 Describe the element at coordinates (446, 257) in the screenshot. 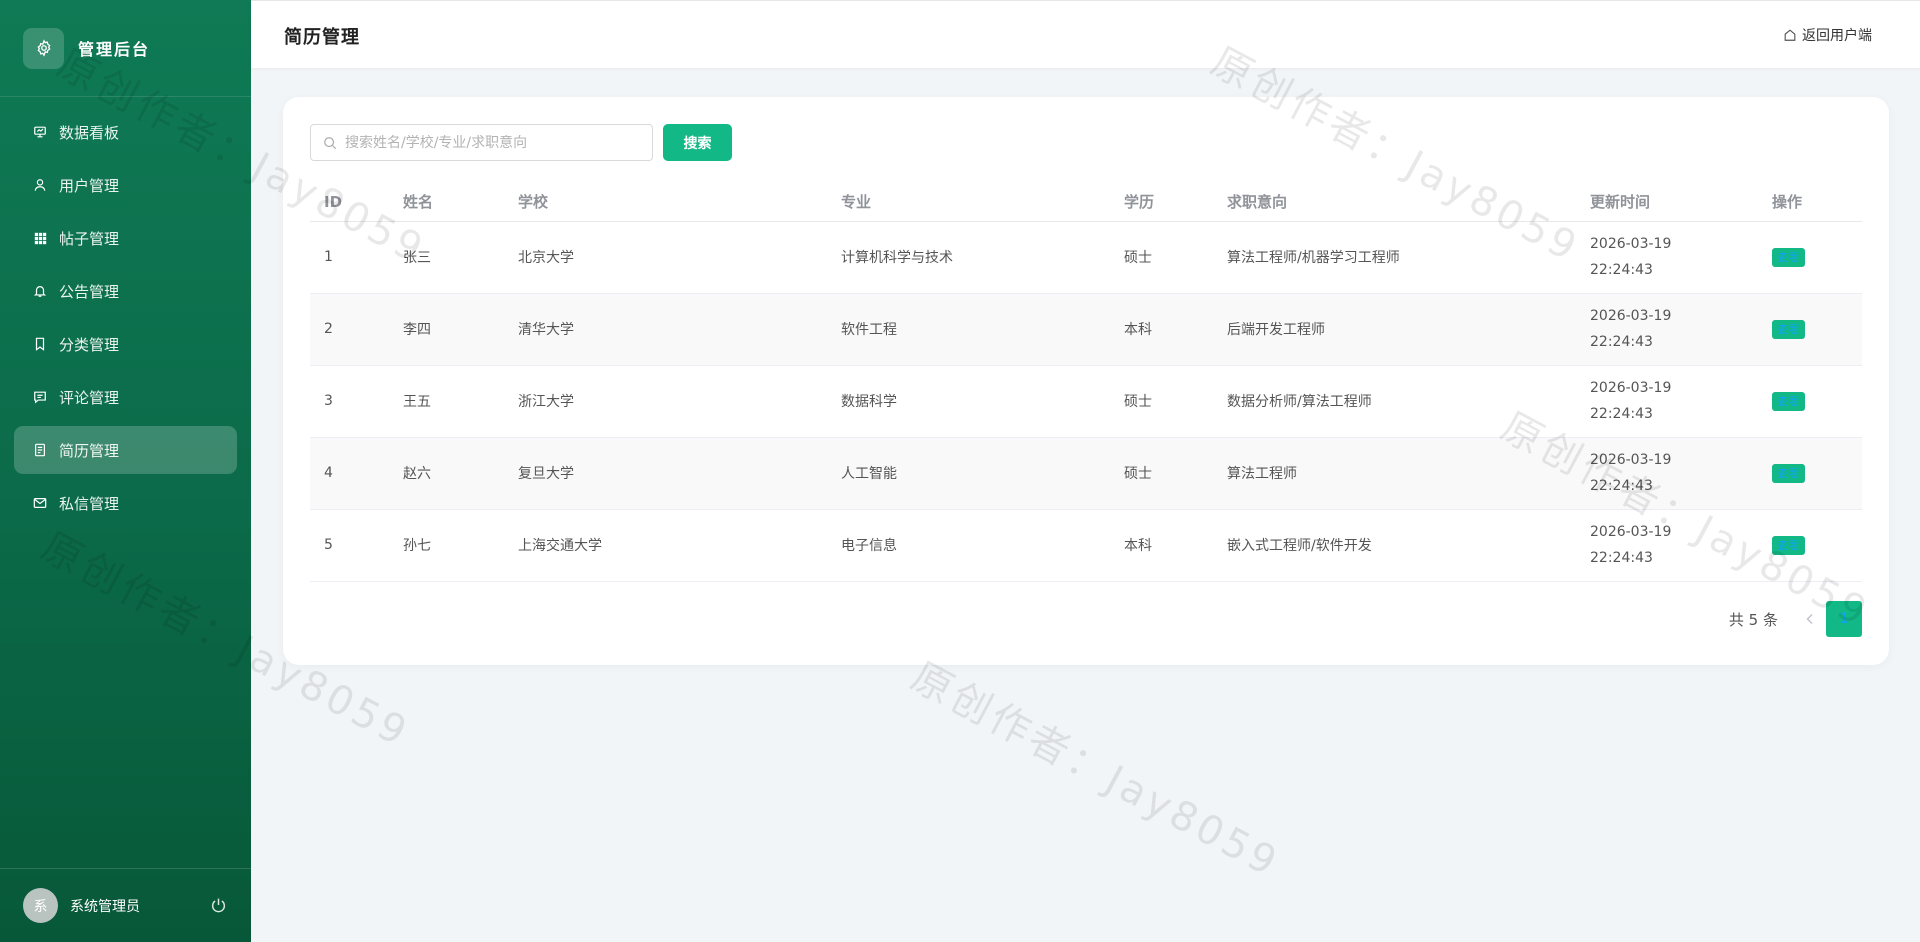

I see `cell-name: 张三` at that location.